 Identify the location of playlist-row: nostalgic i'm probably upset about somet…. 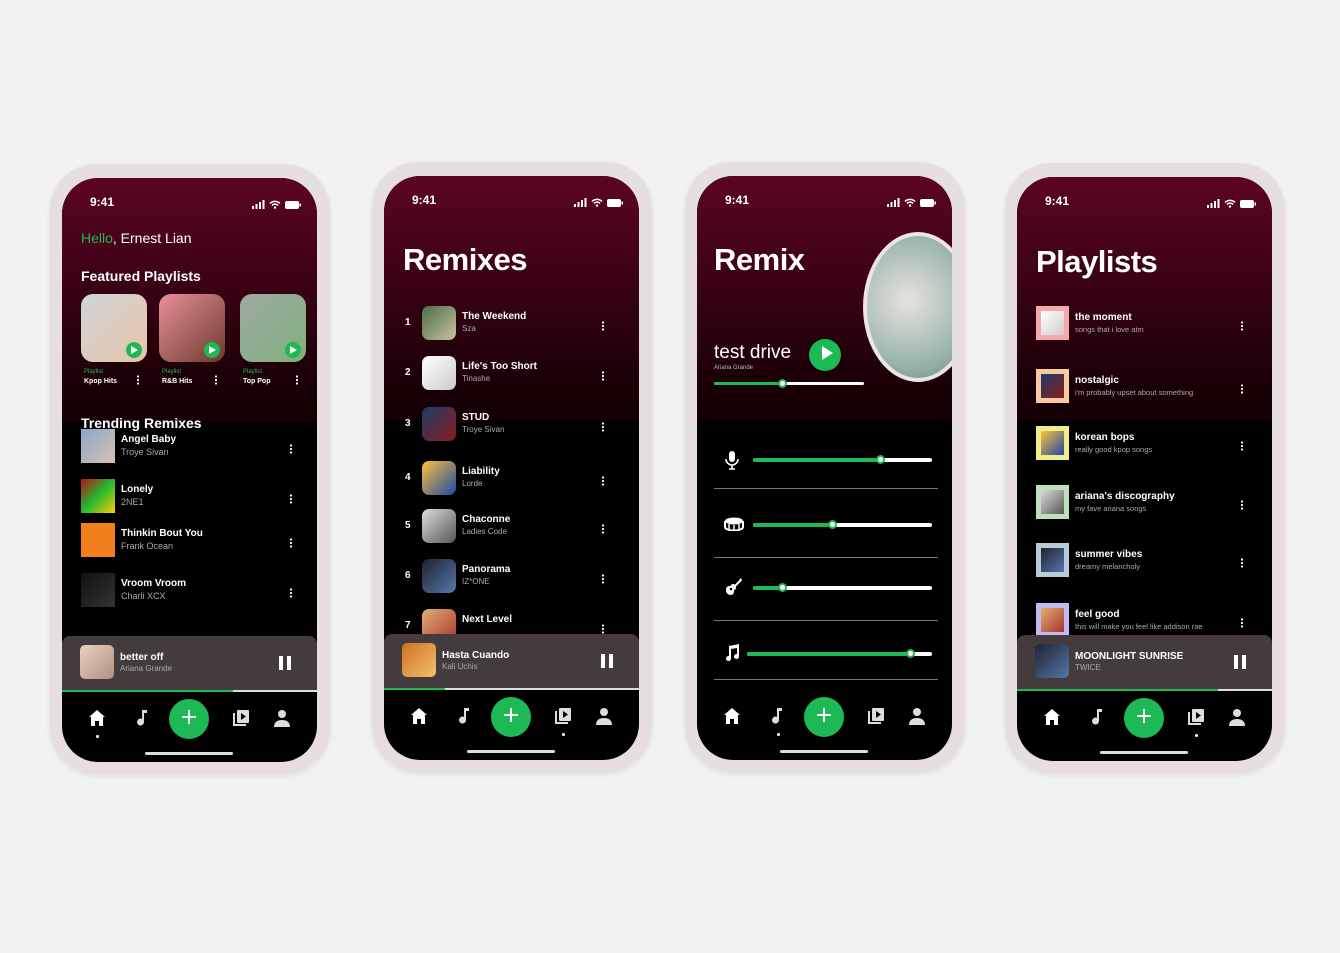
(1142, 386).